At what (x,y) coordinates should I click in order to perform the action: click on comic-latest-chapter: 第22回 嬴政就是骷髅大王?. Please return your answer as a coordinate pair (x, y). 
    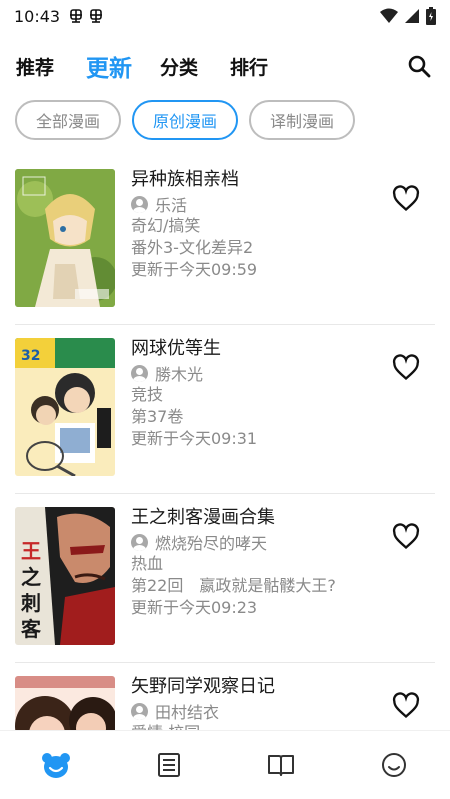
    Looking at the image, I should click on (233, 585).